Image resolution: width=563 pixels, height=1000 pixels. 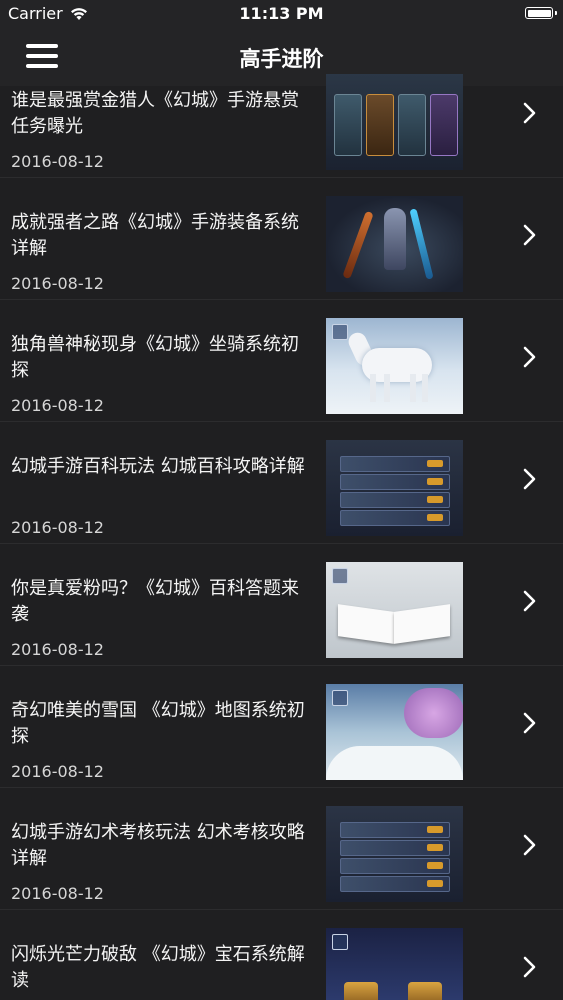 I want to click on article-row: 你是真爱粉吗？《幻城》百科答题来袭 2016-08-12, so click(x=281, y=605).